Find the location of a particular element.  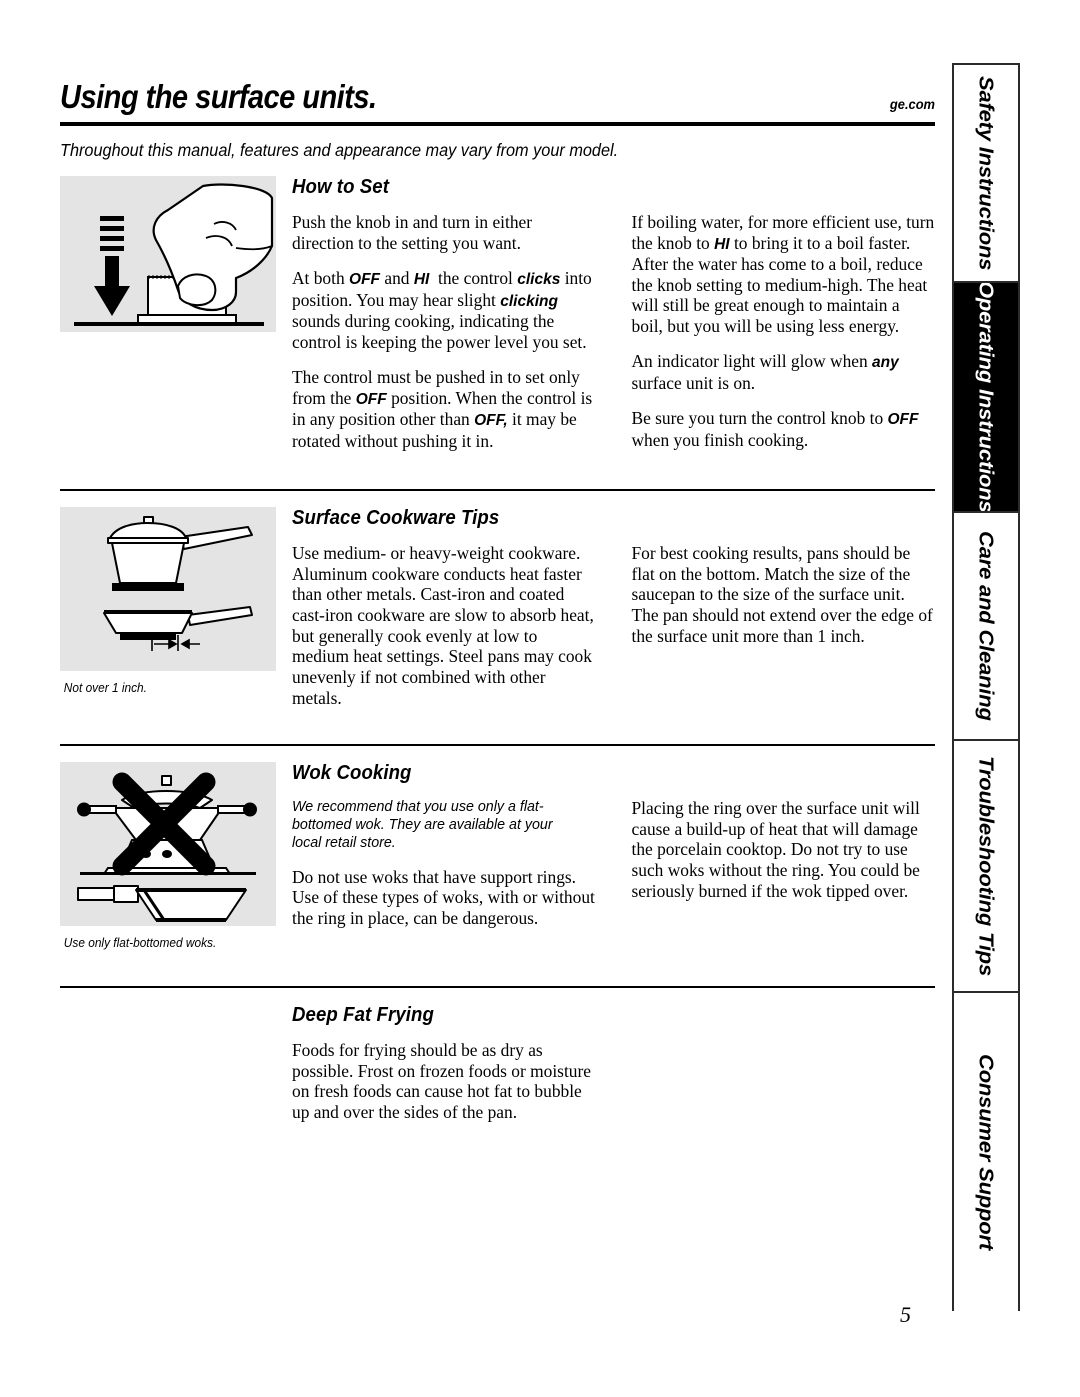

tab-consumer-support: Consumer Support is located at coordinates (986, 1152).